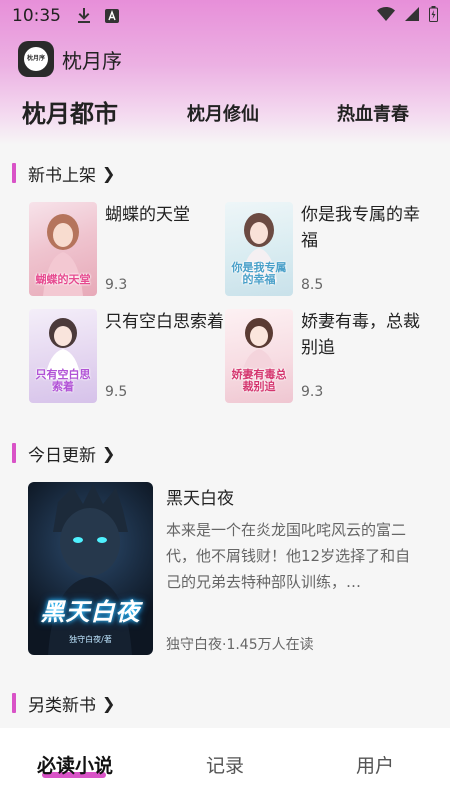  I want to click on app-title: 枕月序, so click(92, 60).